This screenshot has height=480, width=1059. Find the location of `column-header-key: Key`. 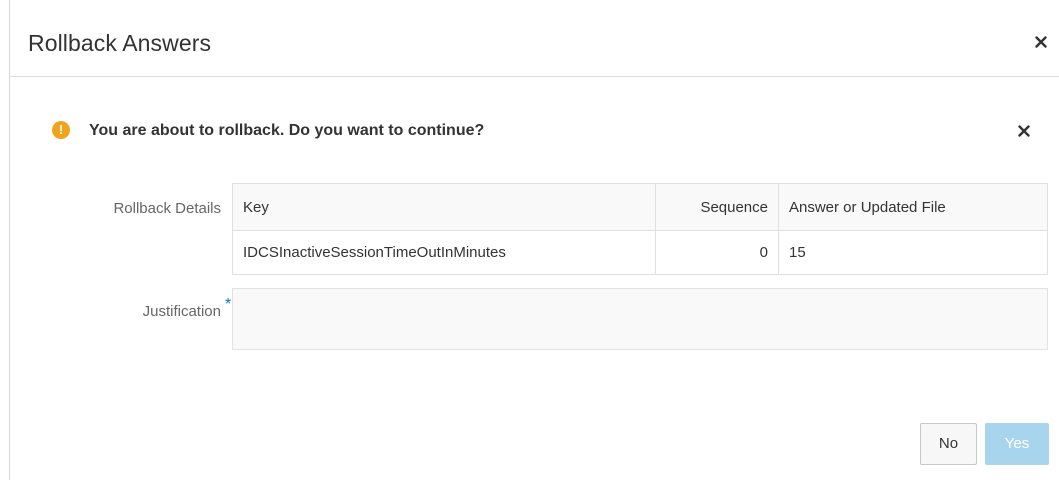

column-header-key: Key is located at coordinates (444, 207).